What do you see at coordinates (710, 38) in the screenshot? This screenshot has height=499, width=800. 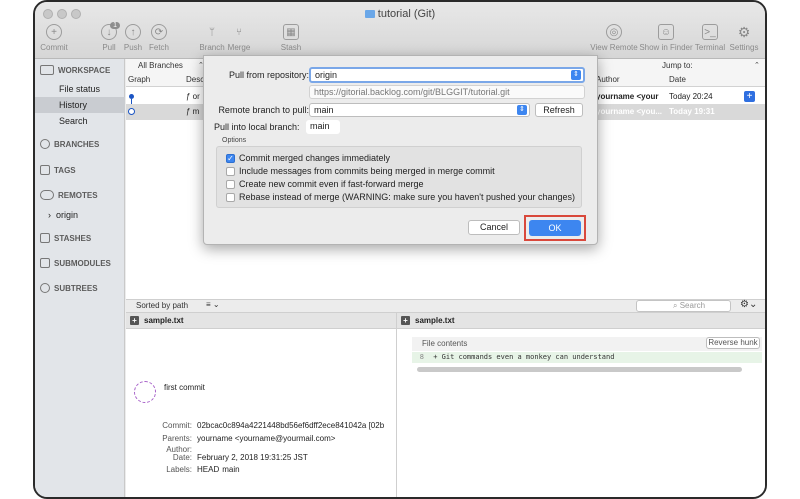 I see `terminal-button: >_ Terminal` at bounding box center [710, 38].